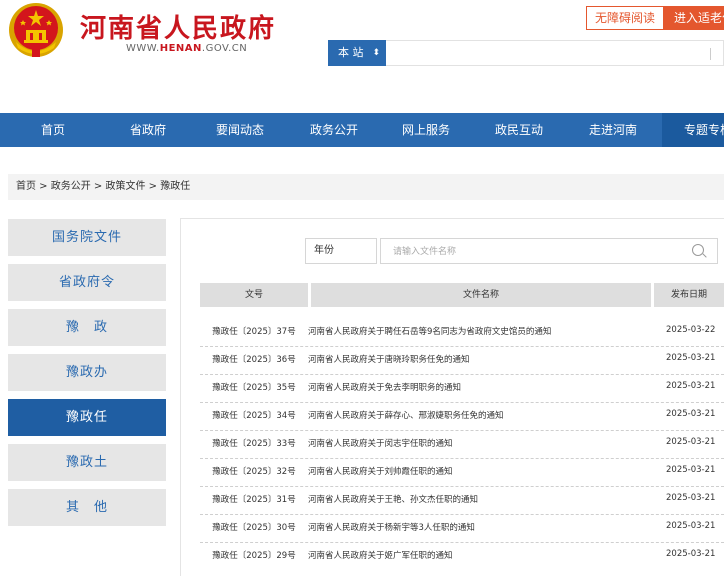 This screenshot has height=576, width=724. I want to click on search-scope-select: 本 站 ⬍, so click(357, 53).